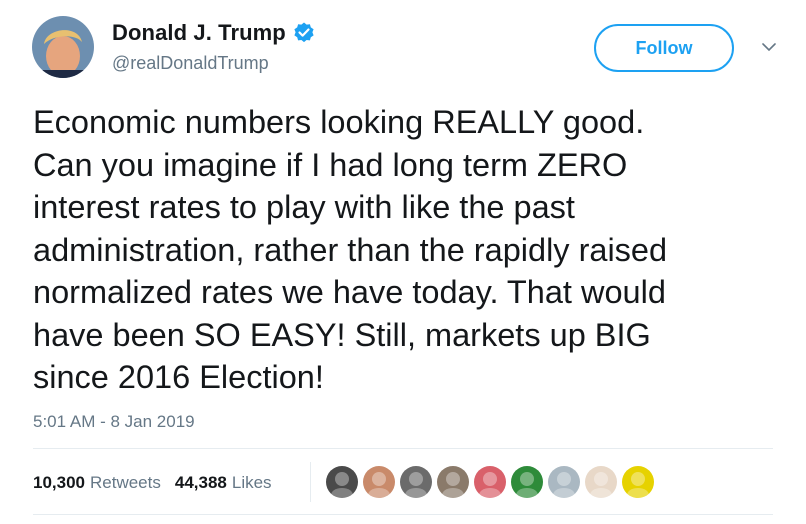 The width and height of the screenshot is (806, 524). What do you see at coordinates (664, 48) in the screenshot?
I see `follow-button: Follow` at bounding box center [664, 48].